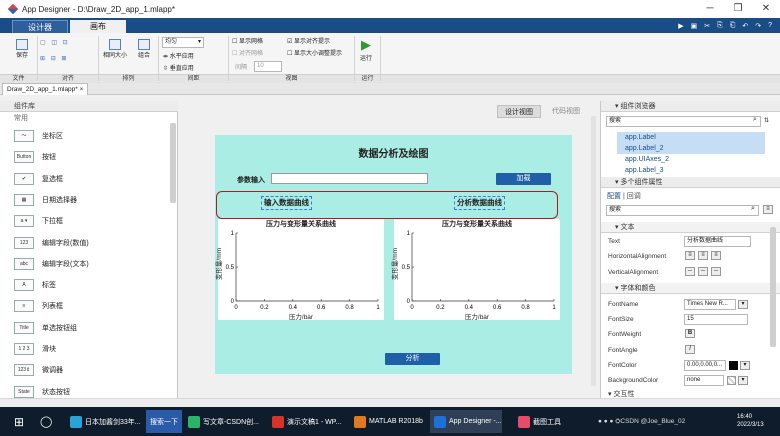  What do you see at coordinates (716, 271) in the screenshot?
I see `valign-bottom-icon: ─` at bounding box center [716, 271].